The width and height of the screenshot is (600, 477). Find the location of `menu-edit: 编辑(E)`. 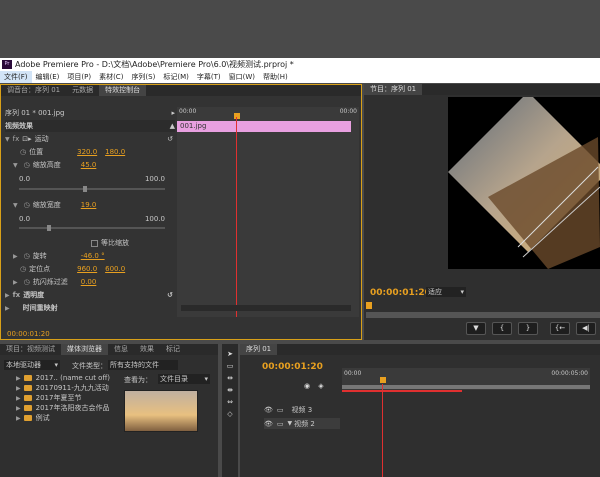

menu-edit: 编辑(E) is located at coordinates (48, 77).